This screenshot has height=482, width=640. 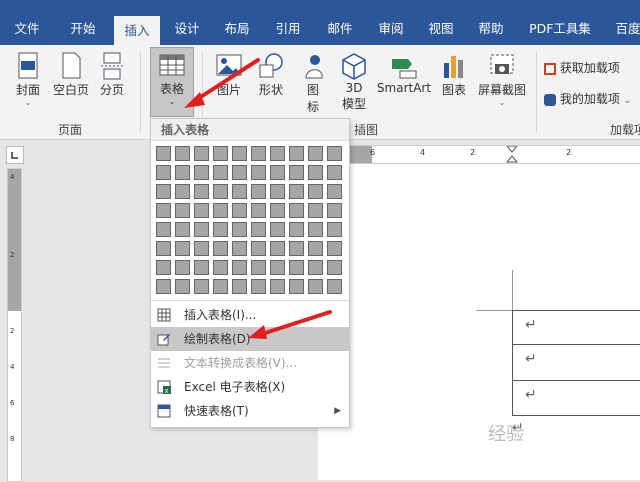 What do you see at coordinates (490, 154) in the screenshot?
I see `horizontal-ruler: 6 4 2 2` at bounding box center [490, 154].